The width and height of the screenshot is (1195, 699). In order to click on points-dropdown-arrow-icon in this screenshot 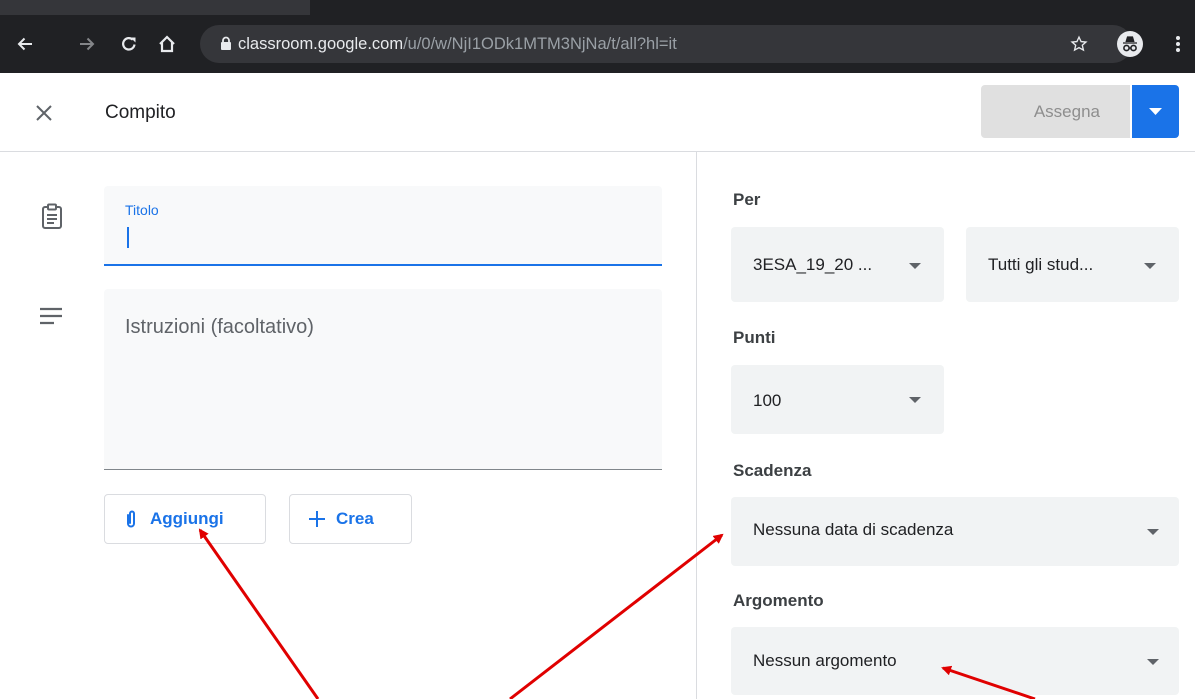, I will do `click(915, 400)`.